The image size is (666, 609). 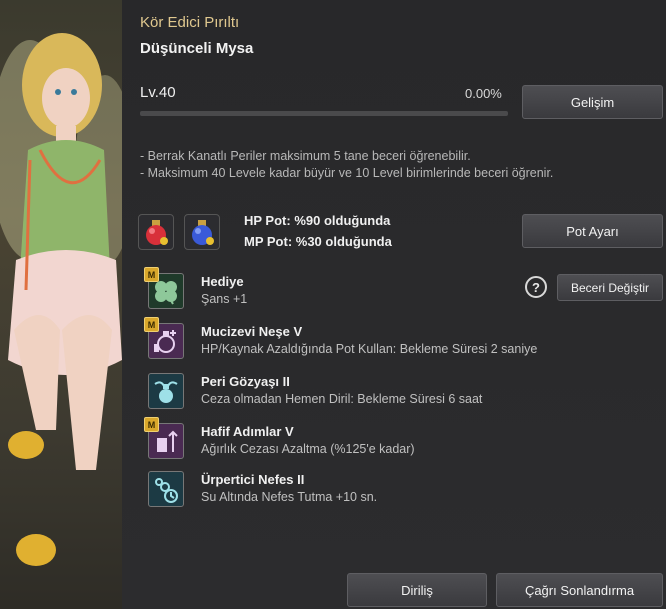 What do you see at coordinates (316, 290) in the screenshot?
I see `skill-item: M Hediye Şans +1` at bounding box center [316, 290].